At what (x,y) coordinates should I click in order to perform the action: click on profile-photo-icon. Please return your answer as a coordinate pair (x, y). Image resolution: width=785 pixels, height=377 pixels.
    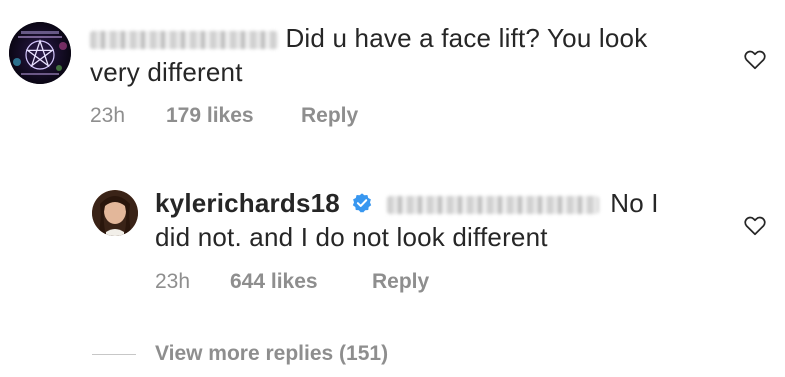
    Looking at the image, I should click on (115, 213).